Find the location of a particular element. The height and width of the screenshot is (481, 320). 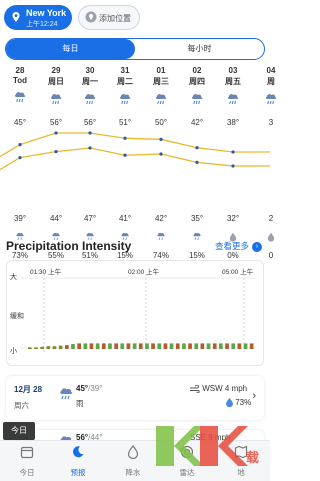

day-column: 02周四42°35° is located at coordinates (197, 88).